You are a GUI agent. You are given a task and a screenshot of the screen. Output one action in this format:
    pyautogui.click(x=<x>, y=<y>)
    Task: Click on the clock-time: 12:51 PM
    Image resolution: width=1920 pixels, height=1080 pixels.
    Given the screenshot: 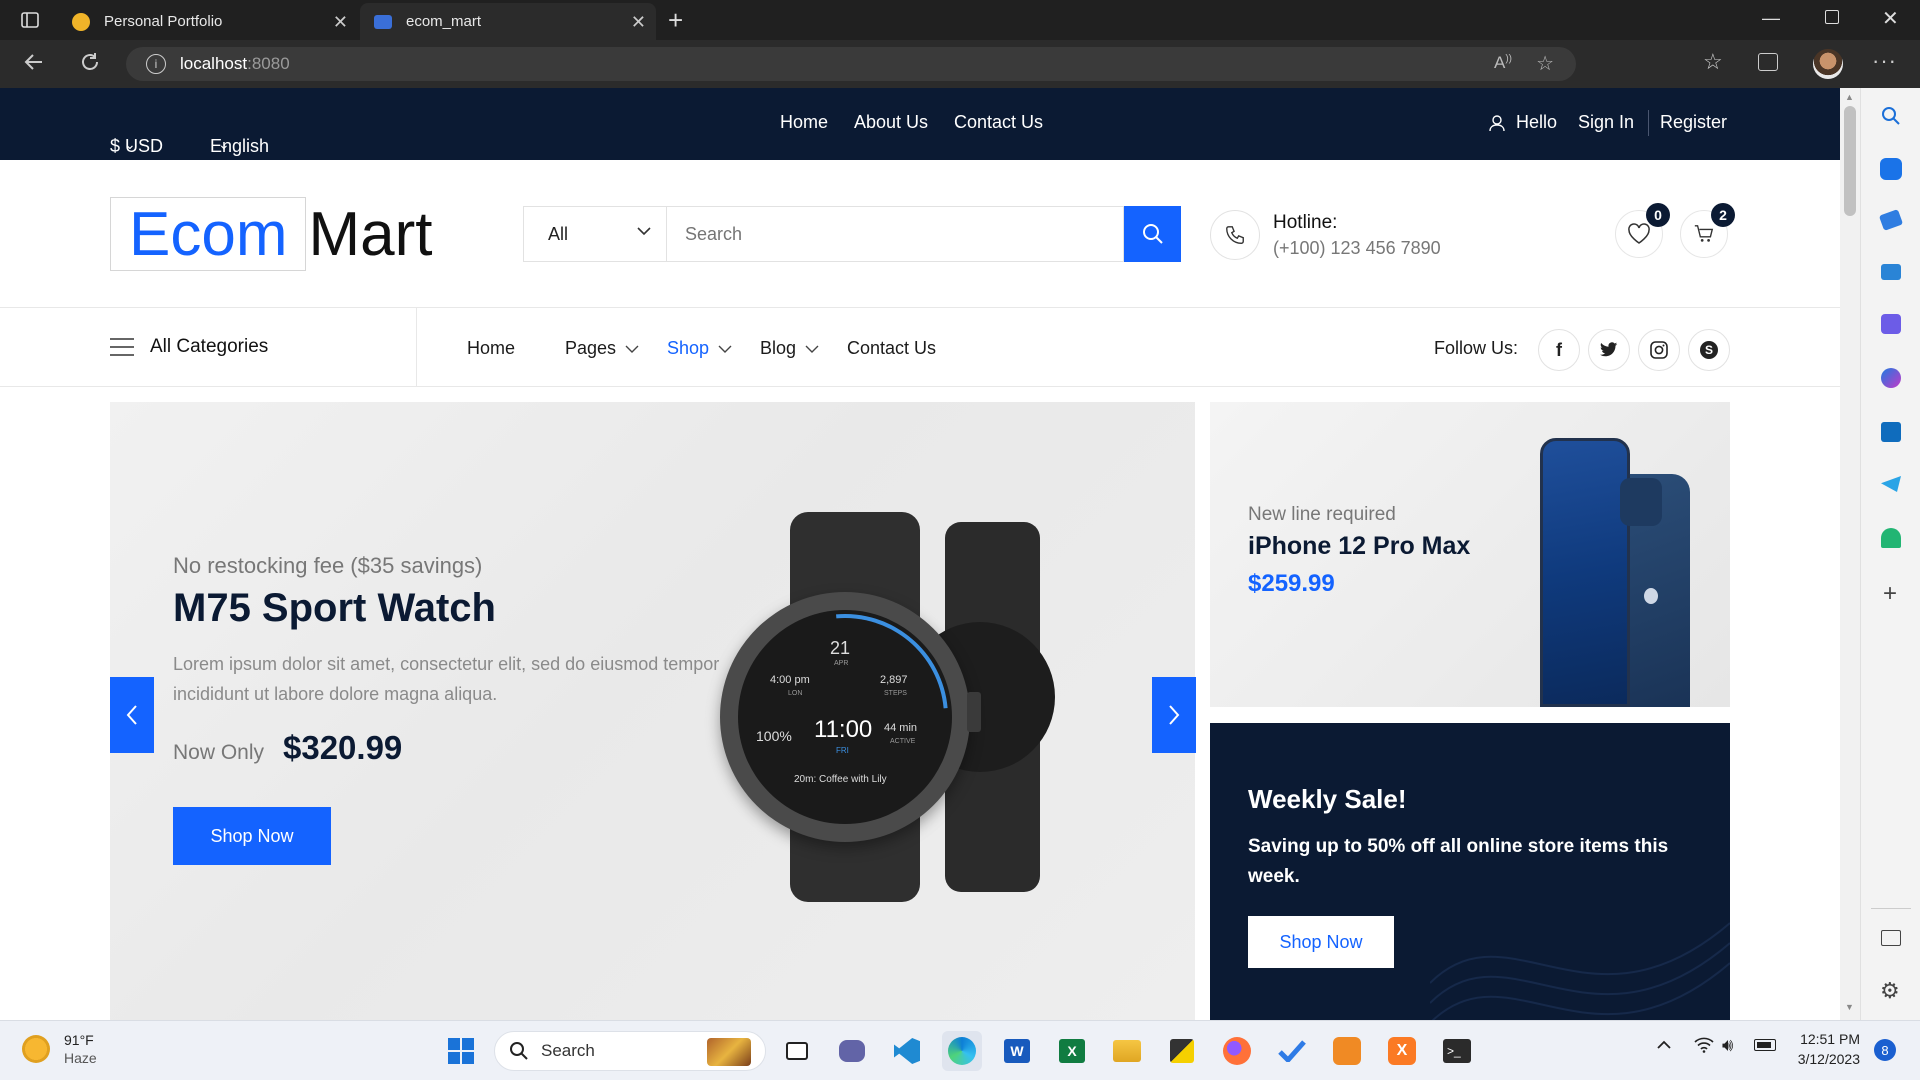 What is the action you would take?
    pyautogui.click(x=1830, y=1039)
    